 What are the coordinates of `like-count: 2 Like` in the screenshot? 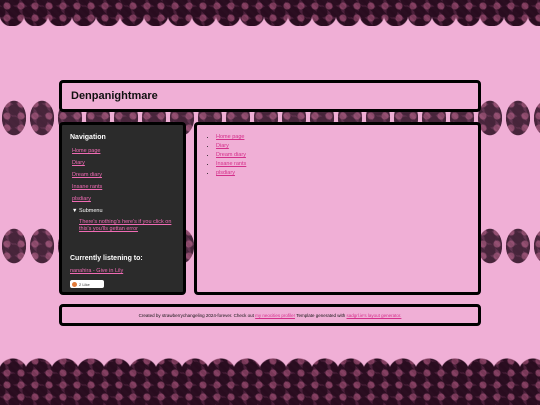 It's located at (84, 284).